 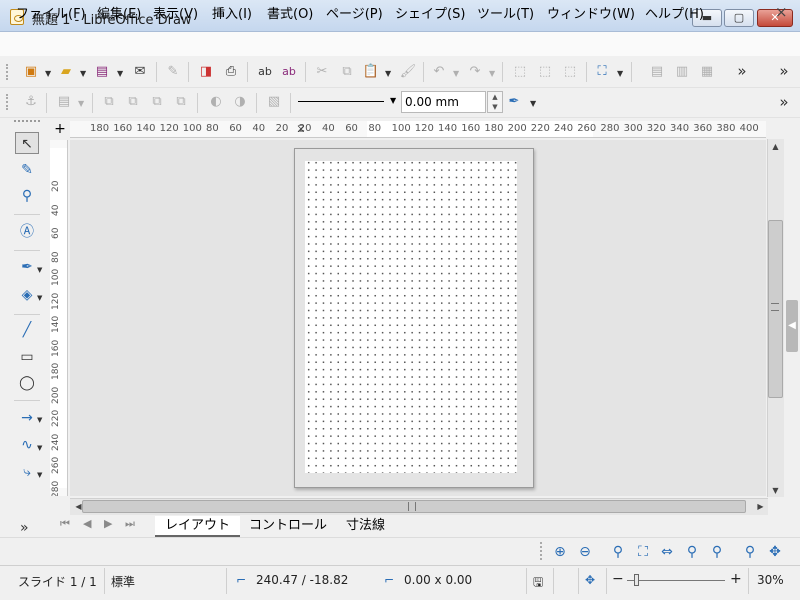 I want to click on curve-tool-icon: ∿, so click(x=27, y=445).